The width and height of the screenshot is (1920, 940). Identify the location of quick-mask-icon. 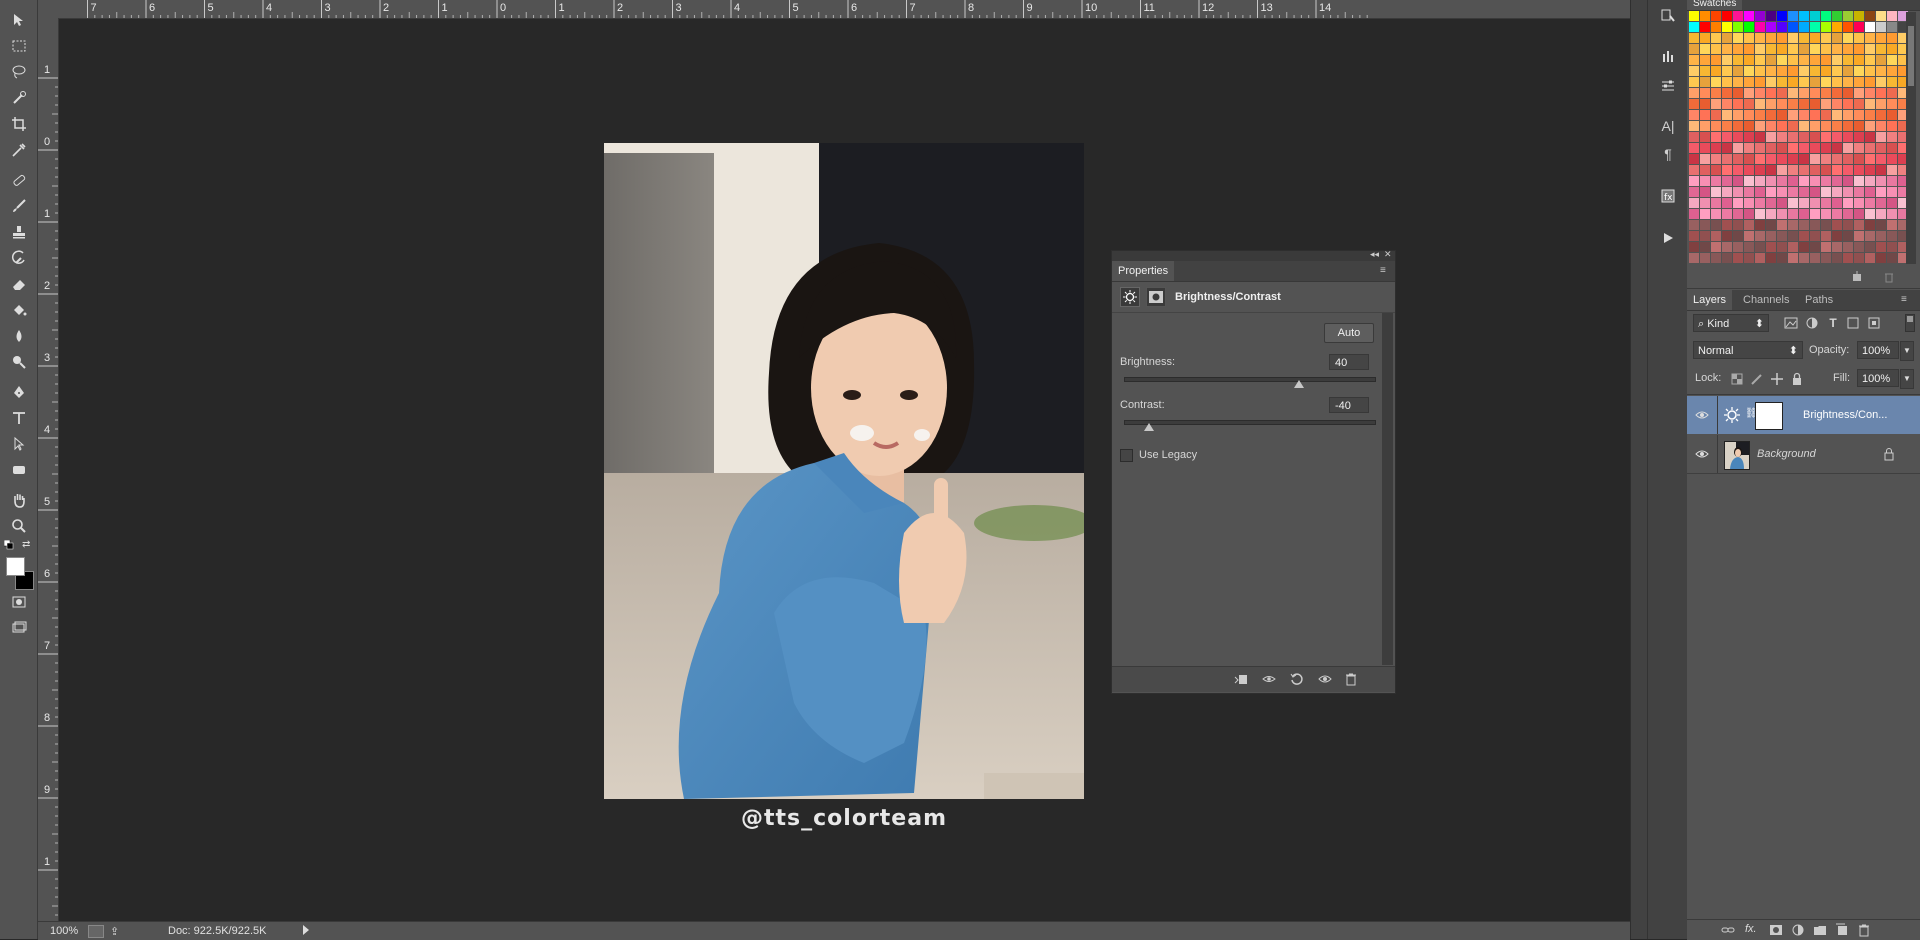
(19, 602).